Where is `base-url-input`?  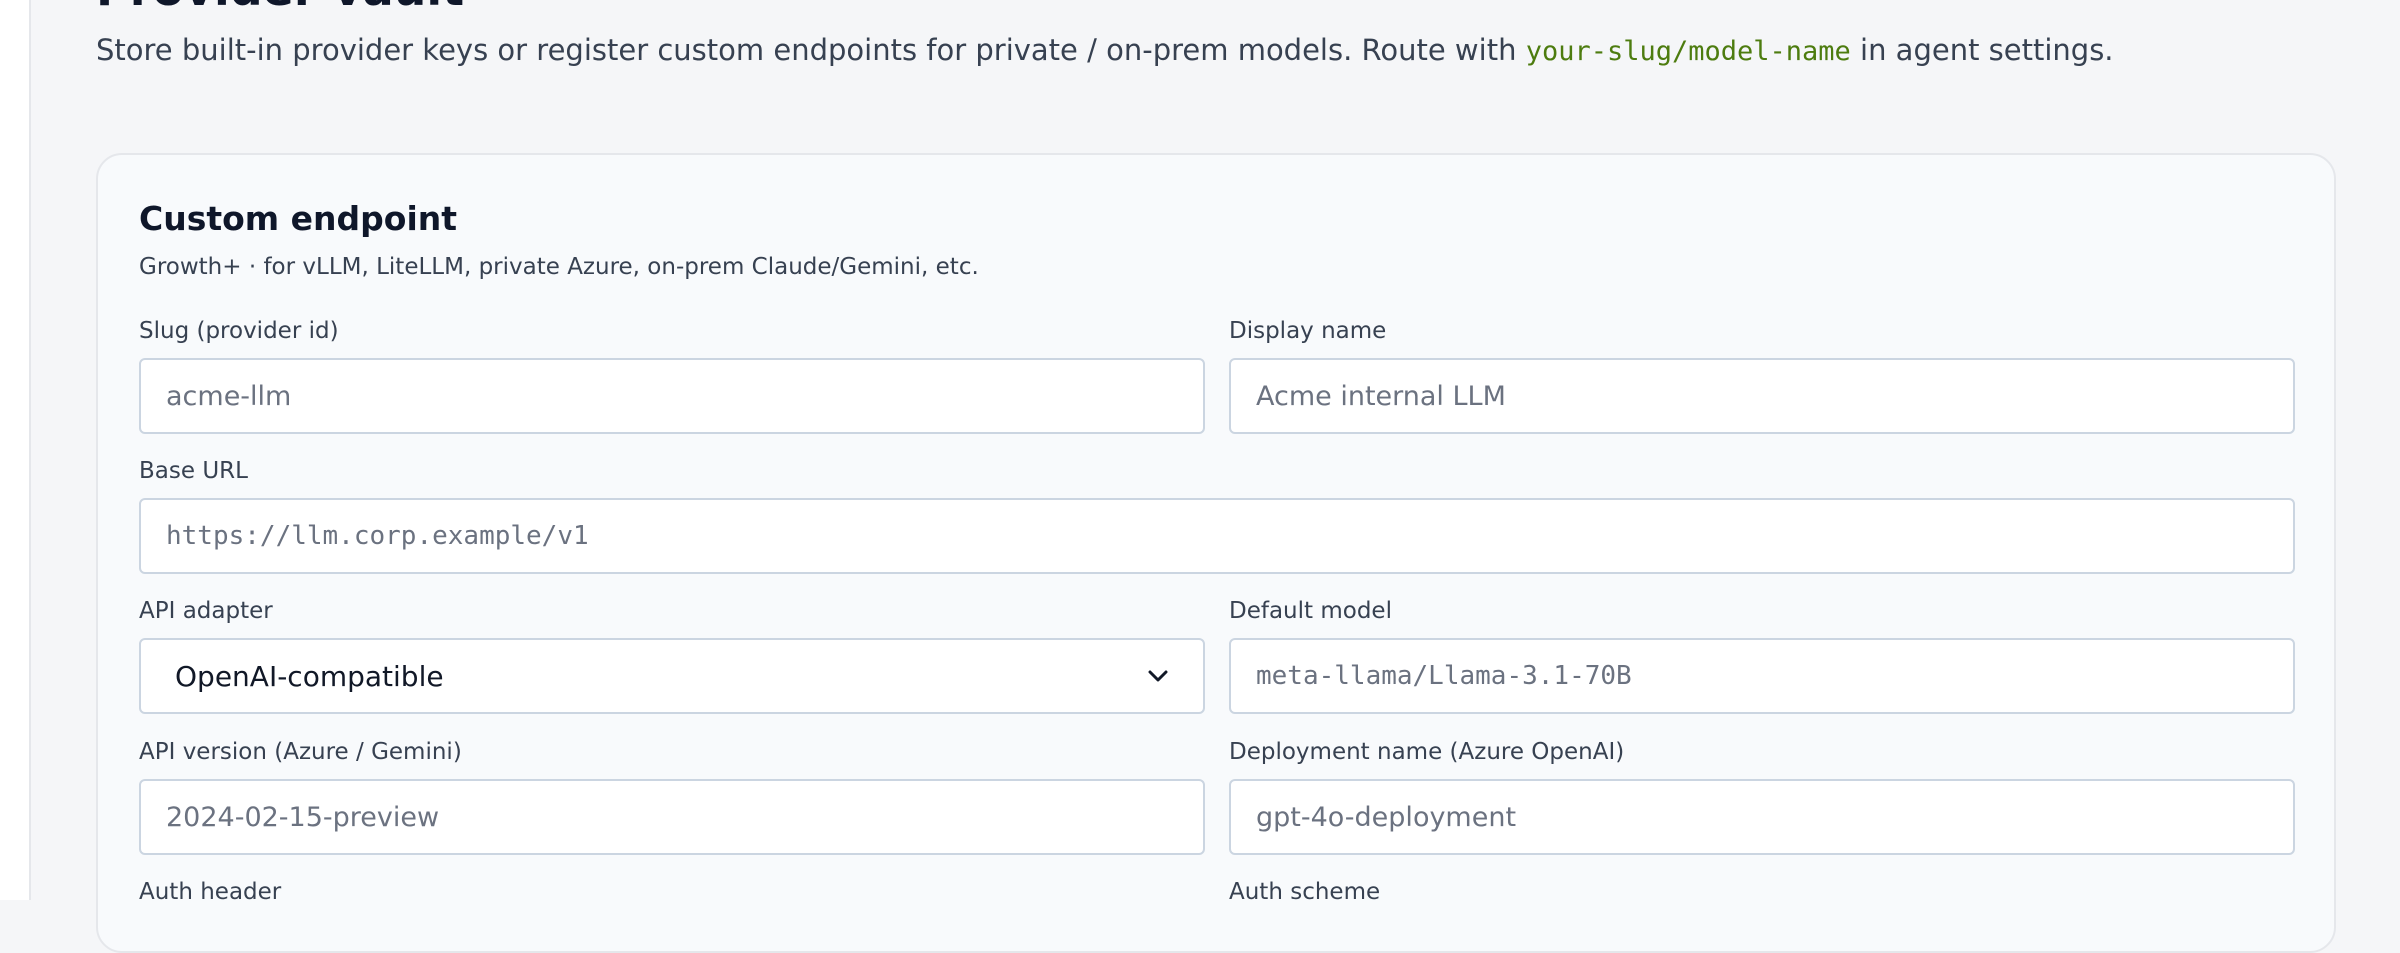
base-url-input is located at coordinates (1217, 536).